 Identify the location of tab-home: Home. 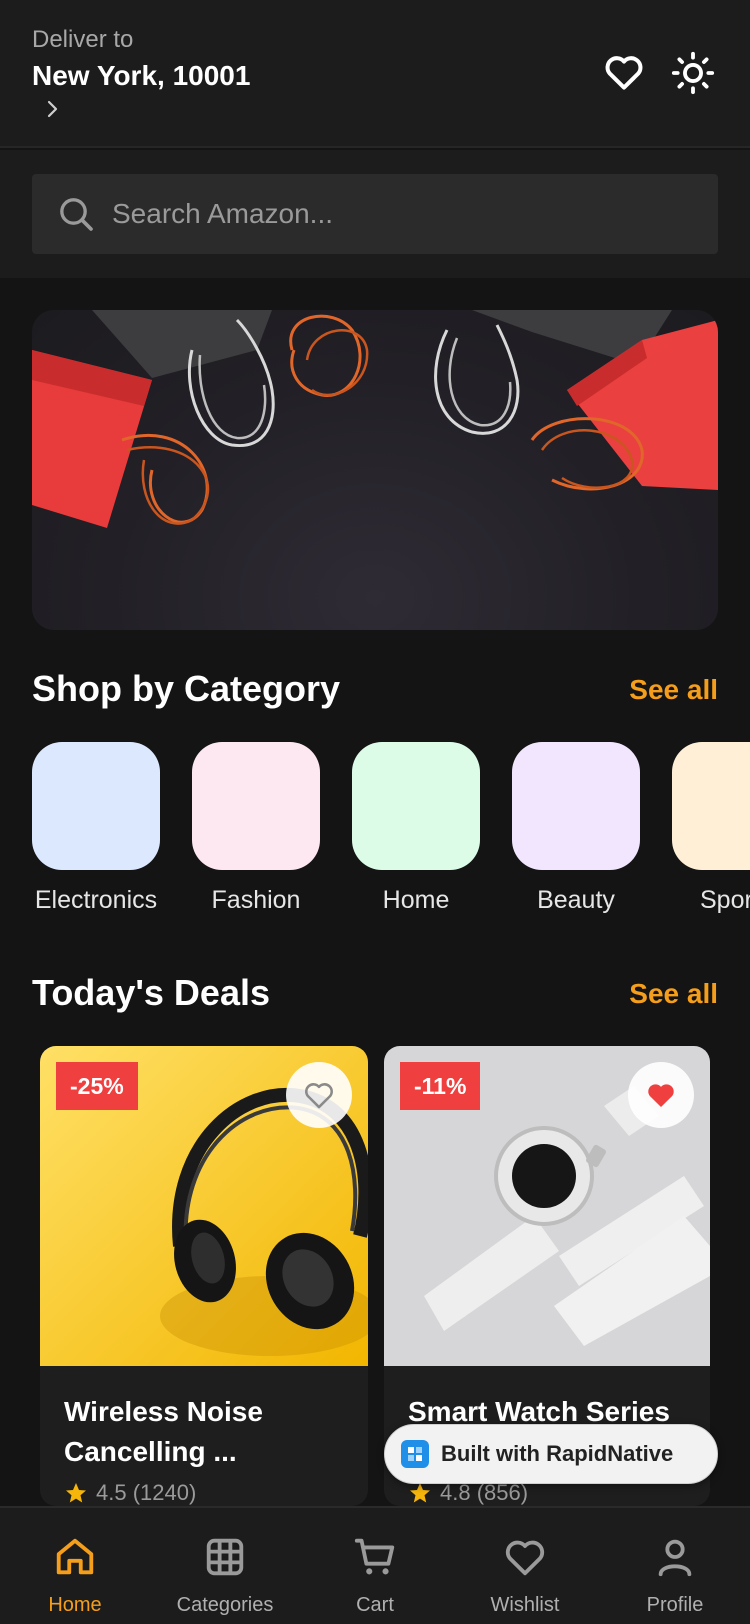
(75, 1566).